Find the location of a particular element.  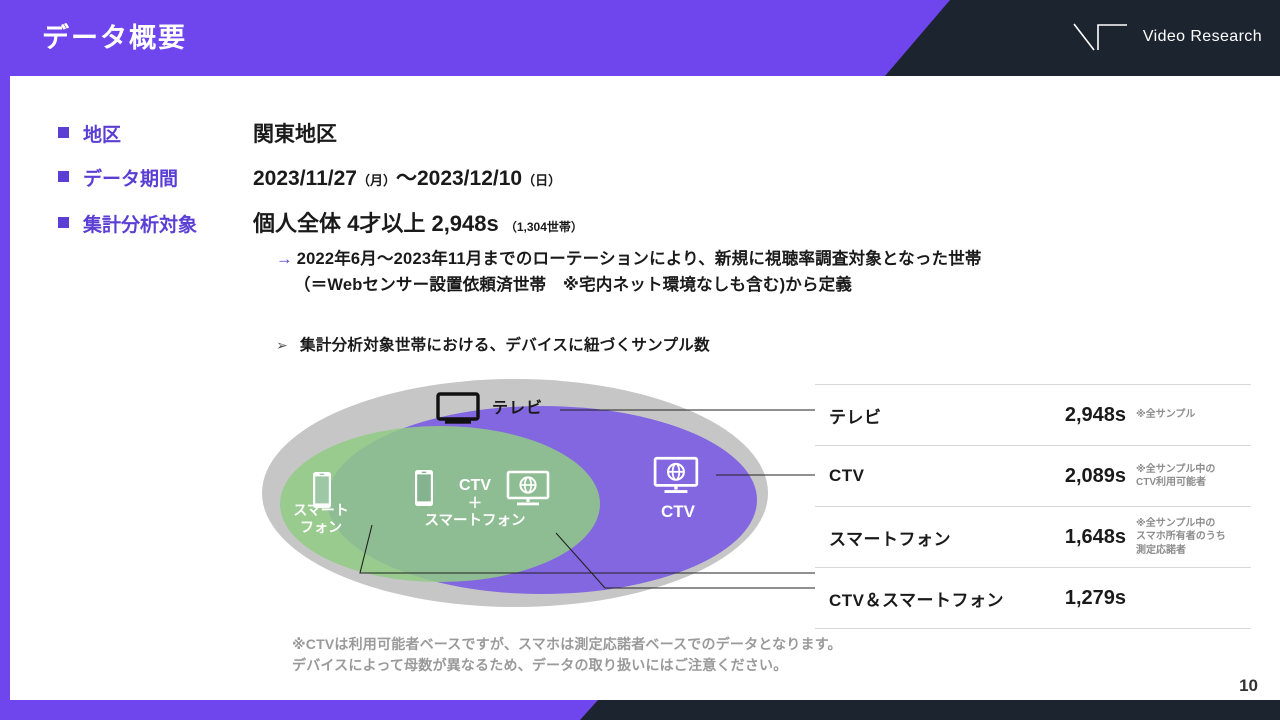

table-cell-note: ※全サンプル is located at coordinates (1166, 415).